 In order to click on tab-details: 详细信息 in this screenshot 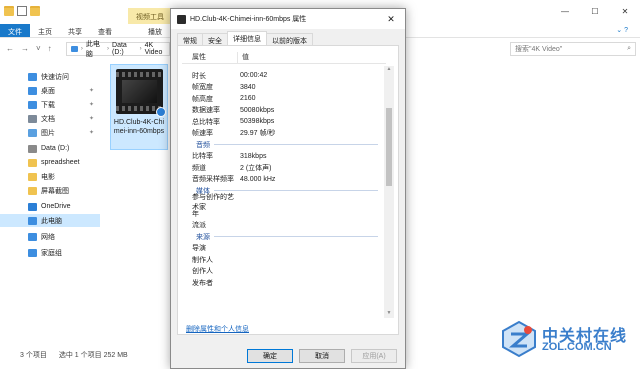, I will do `click(247, 38)`.